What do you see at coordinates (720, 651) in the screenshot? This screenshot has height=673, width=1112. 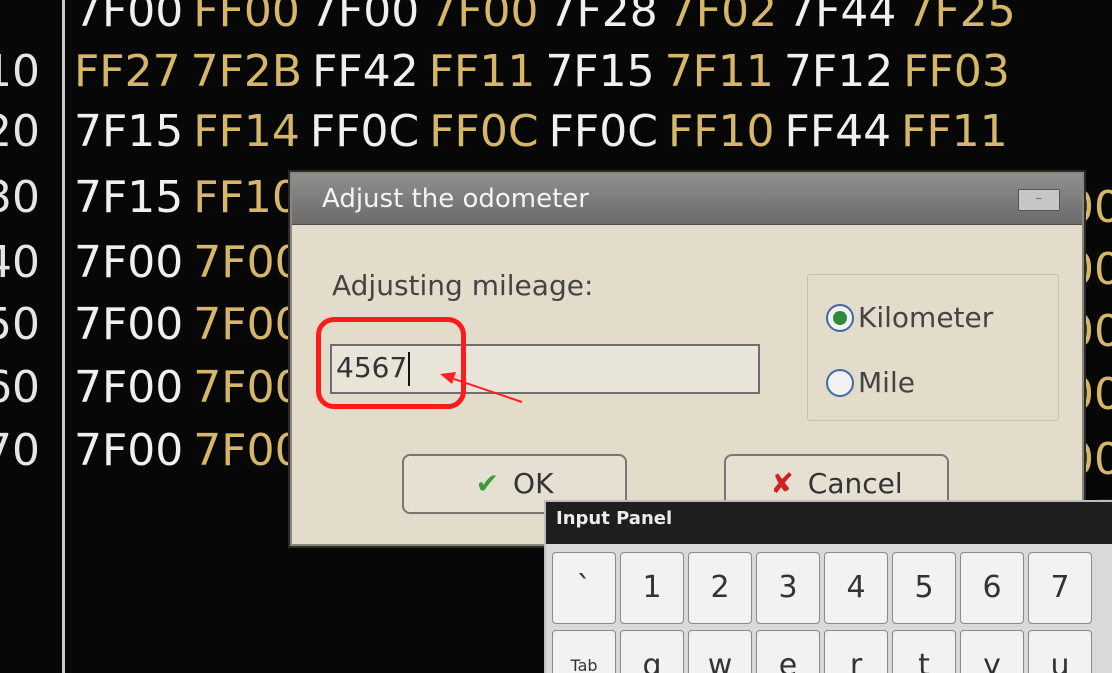 I see `key-w: w` at bounding box center [720, 651].